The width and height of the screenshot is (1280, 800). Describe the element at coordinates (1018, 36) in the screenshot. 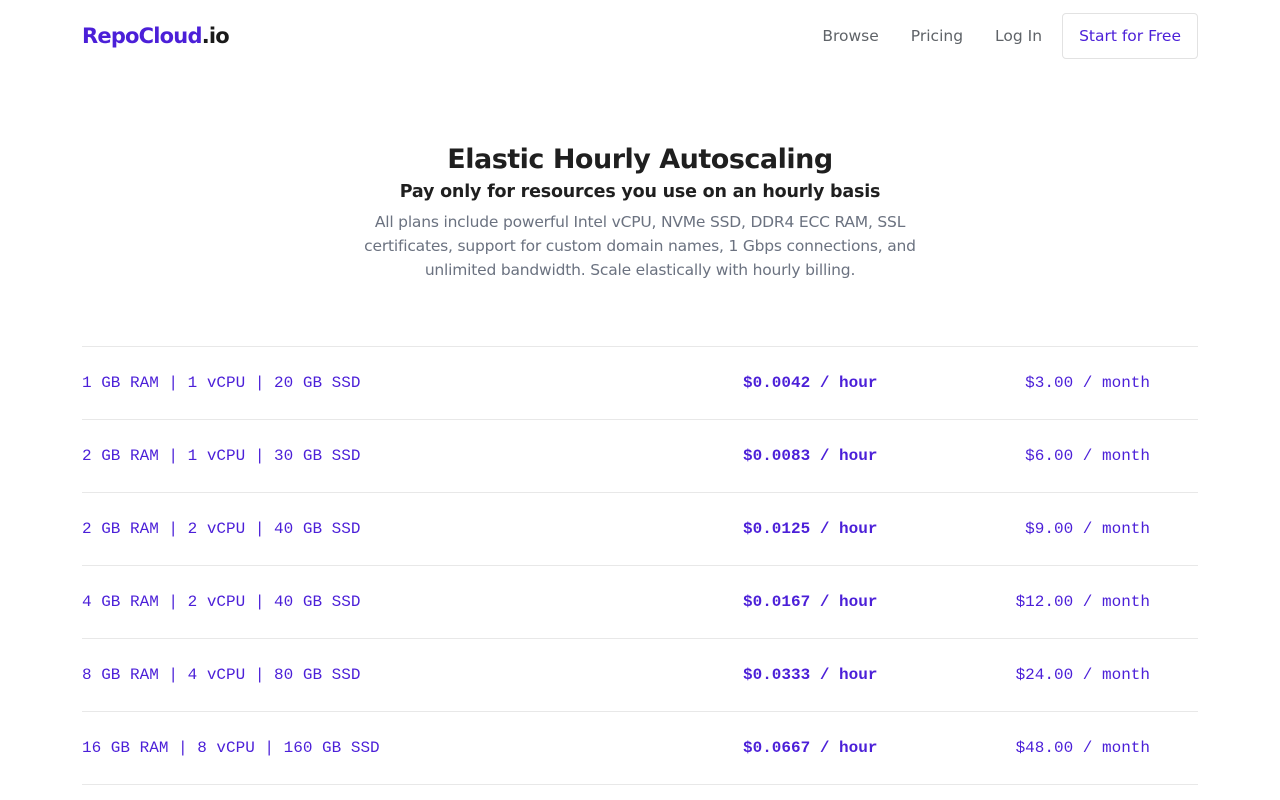

I see `nav-link-login: Log In` at that location.